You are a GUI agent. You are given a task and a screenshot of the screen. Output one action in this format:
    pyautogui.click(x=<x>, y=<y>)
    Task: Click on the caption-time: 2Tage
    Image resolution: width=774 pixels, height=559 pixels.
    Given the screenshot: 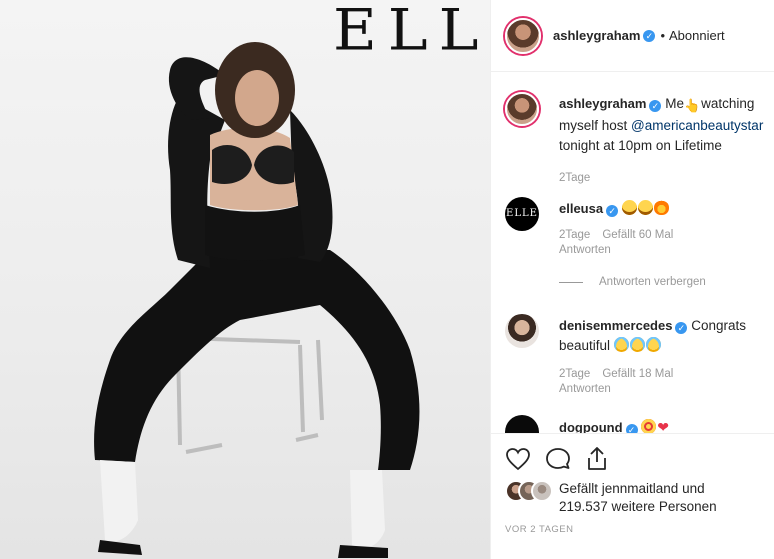 What is the action you would take?
    pyautogui.click(x=574, y=178)
    